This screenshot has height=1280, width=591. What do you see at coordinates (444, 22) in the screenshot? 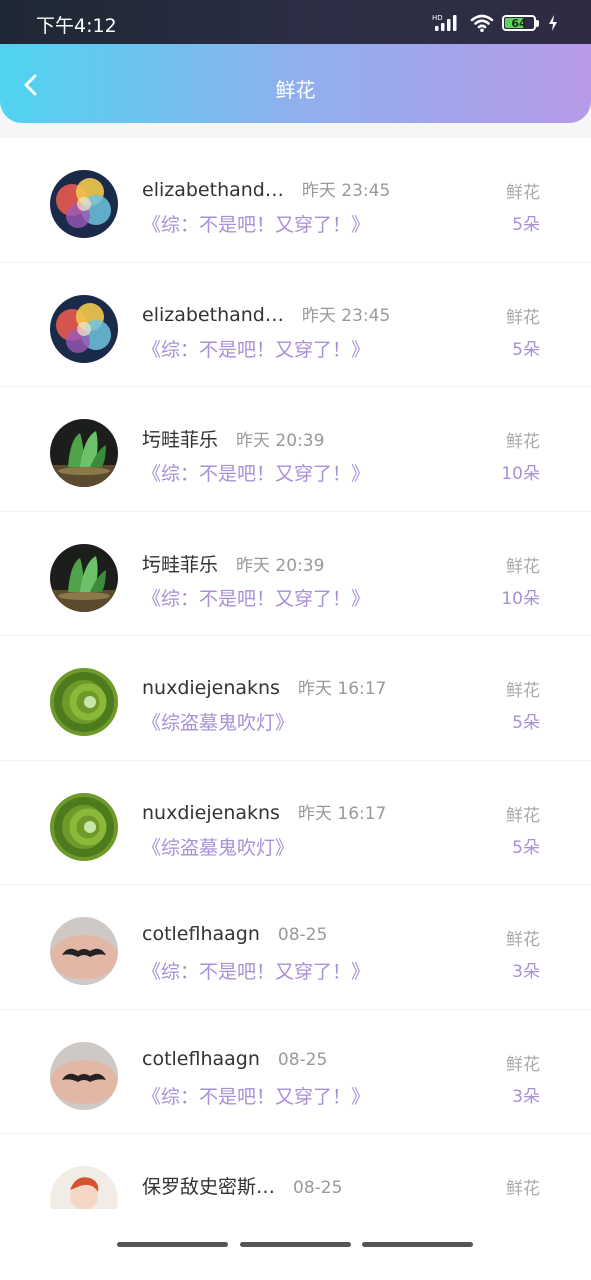
I see `signal-icon: HD` at bounding box center [444, 22].